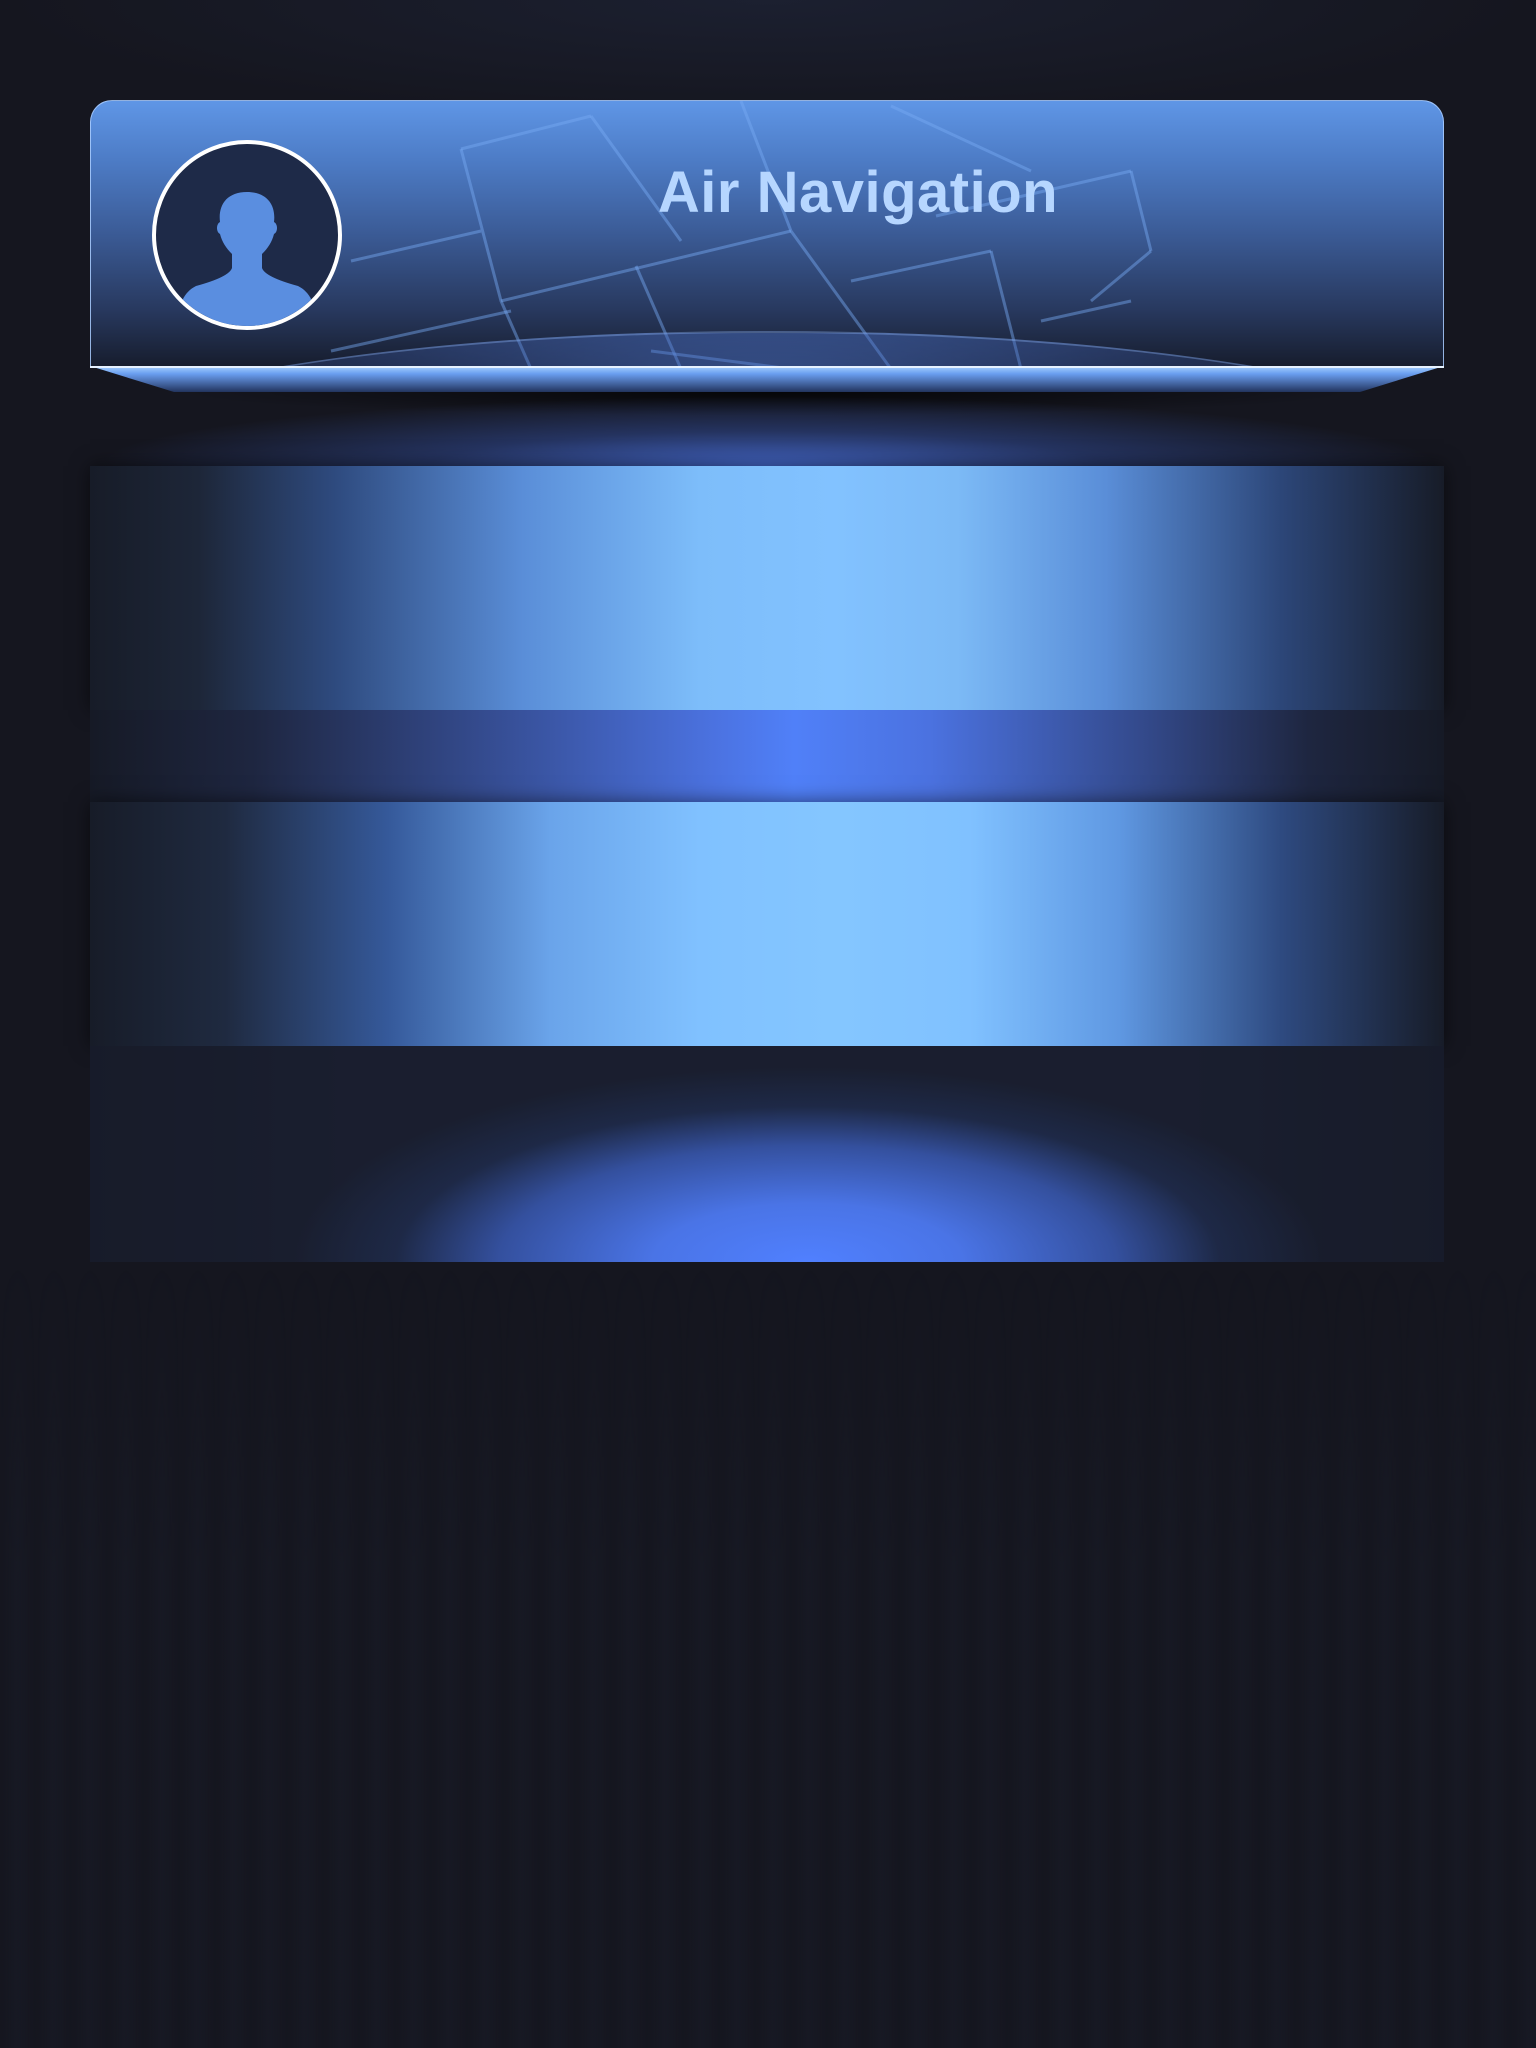 The height and width of the screenshot is (2048, 1536). I want to click on user-silhouette-icon, so click(247, 259).